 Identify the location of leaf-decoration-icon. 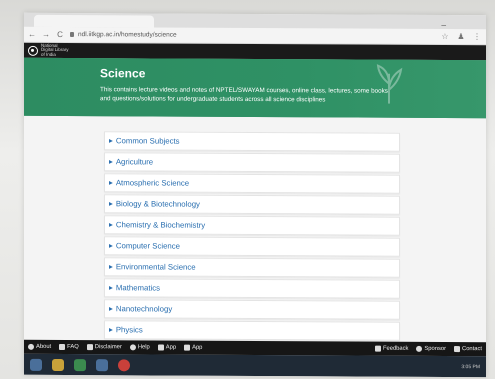
(389, 84).